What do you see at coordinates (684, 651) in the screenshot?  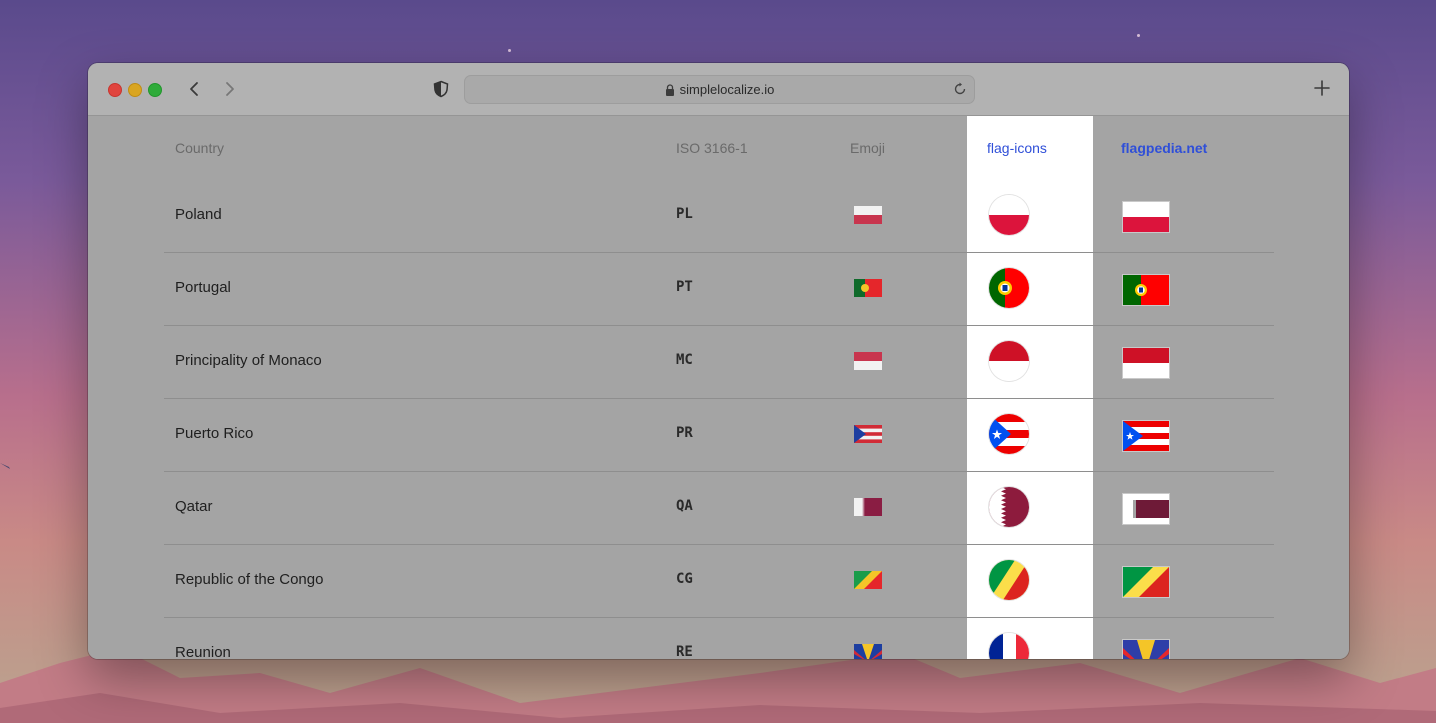 I see `iso-code: RE` at bounding box center [684, 651].